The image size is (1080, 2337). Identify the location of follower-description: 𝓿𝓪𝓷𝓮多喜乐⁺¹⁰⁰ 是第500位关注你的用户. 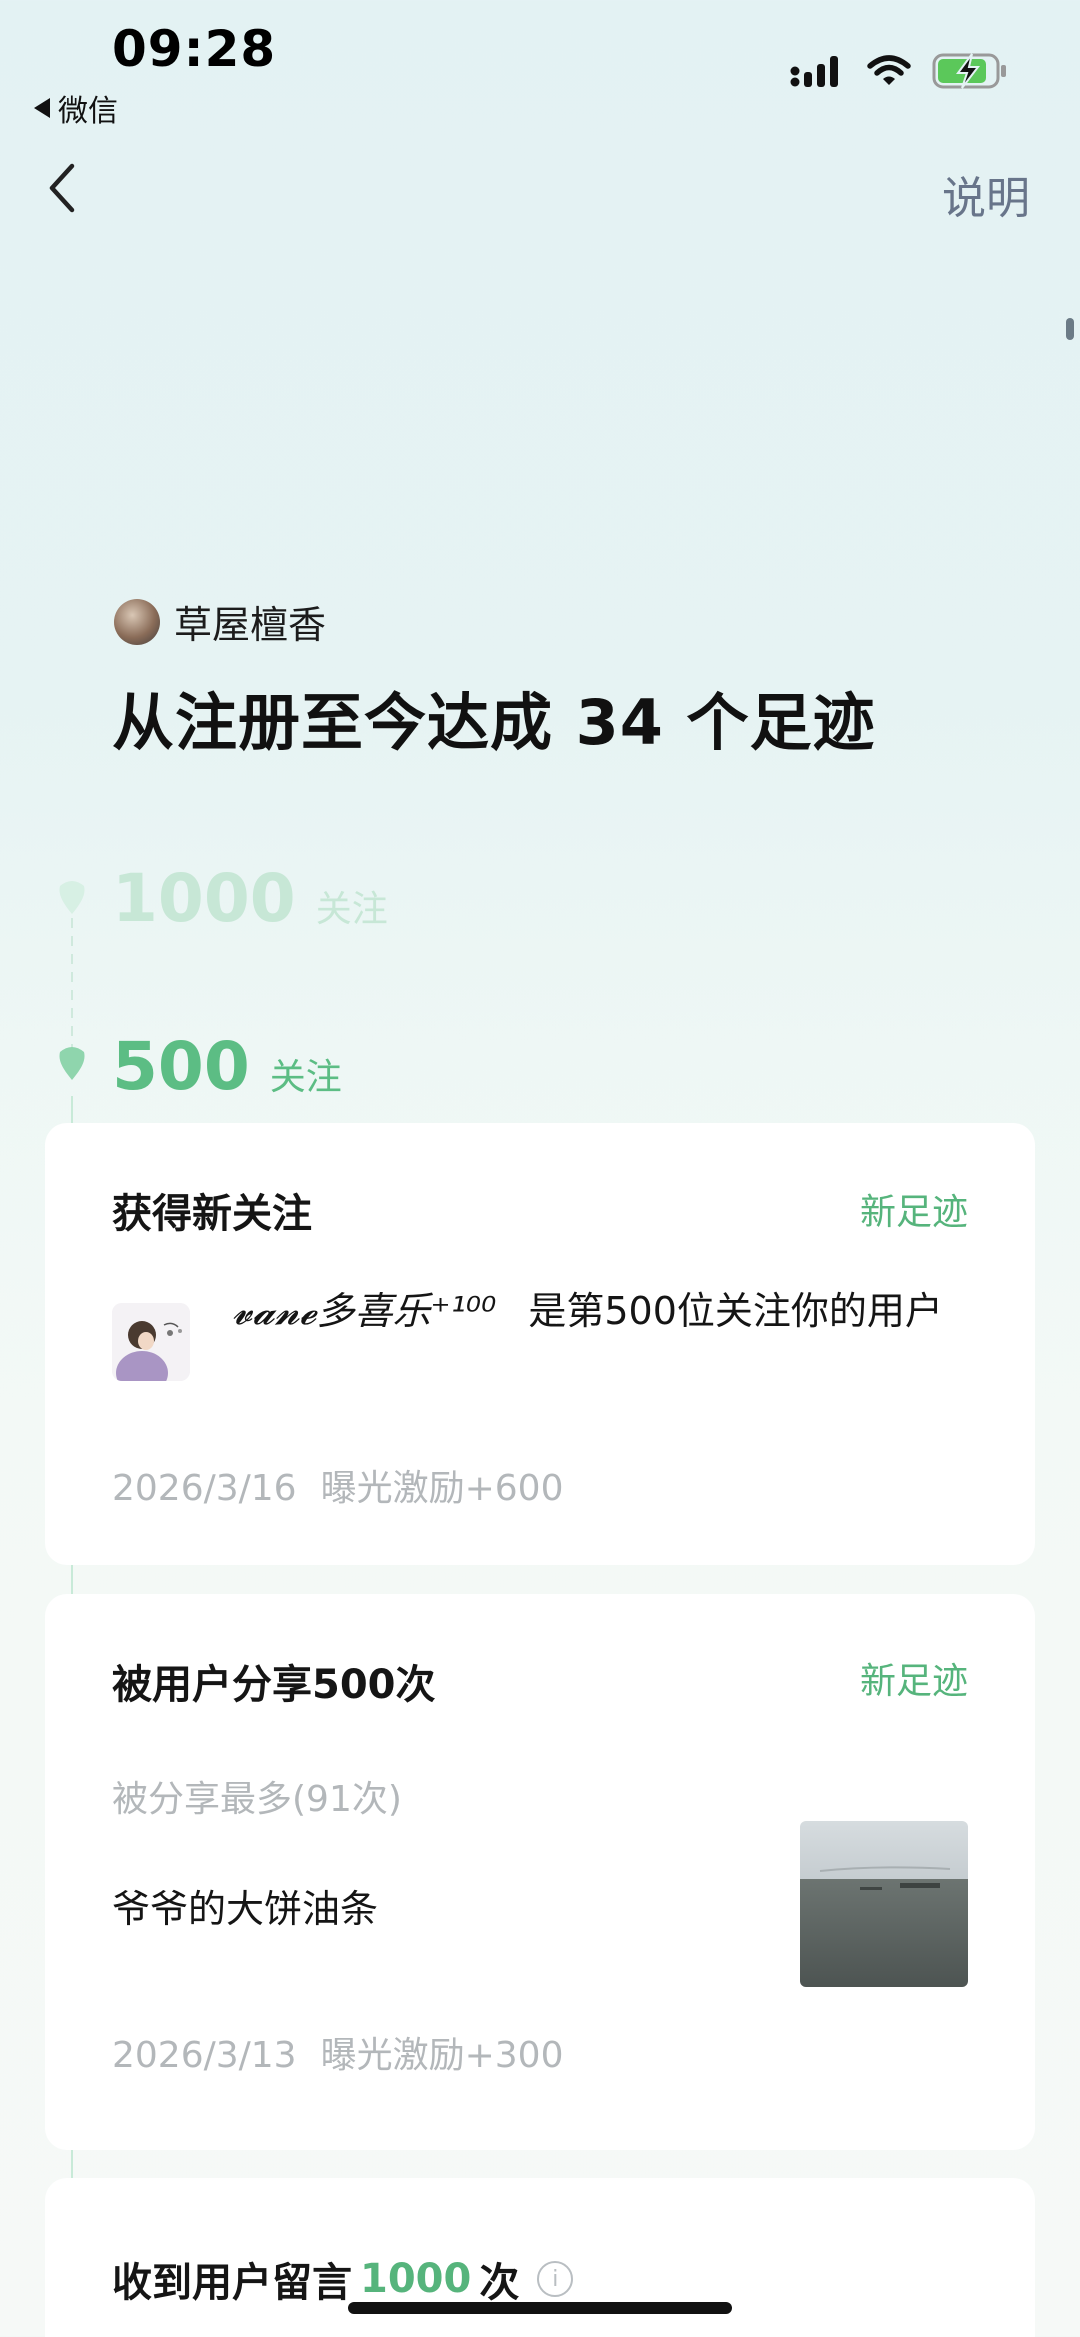
(602, 1311).